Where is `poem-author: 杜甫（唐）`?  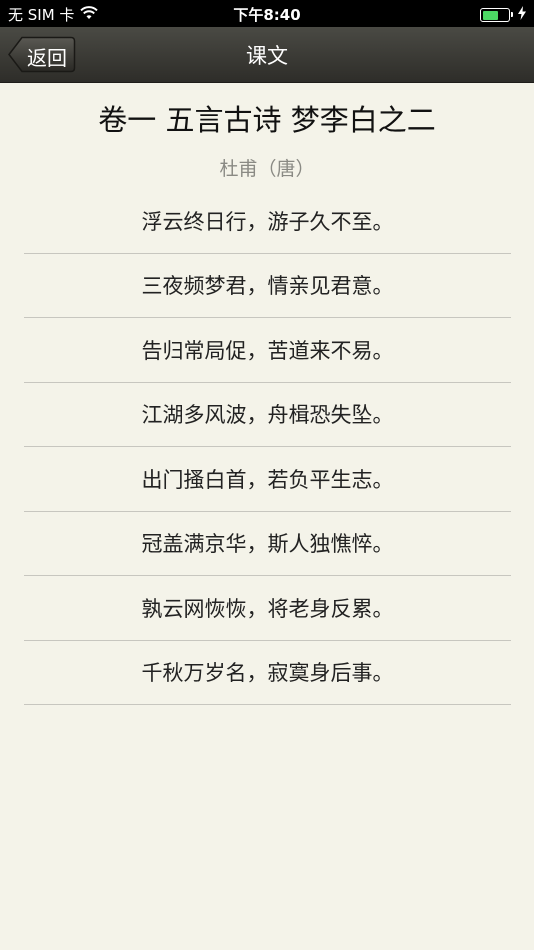 poem-author: 杜甫（唐） is located at coordinates (267, 169).